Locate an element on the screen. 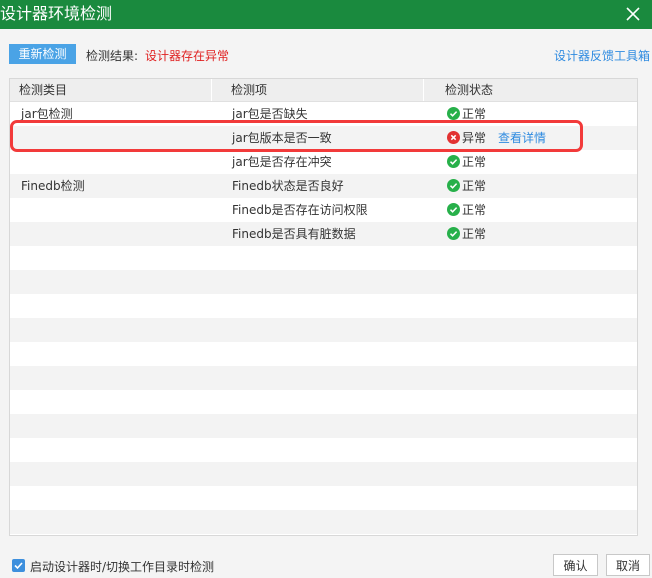 The height and width of the screenshot is (578, 652). table-row: Finedb是否具有脏数据 正常 is located at coordinates (323, 234).